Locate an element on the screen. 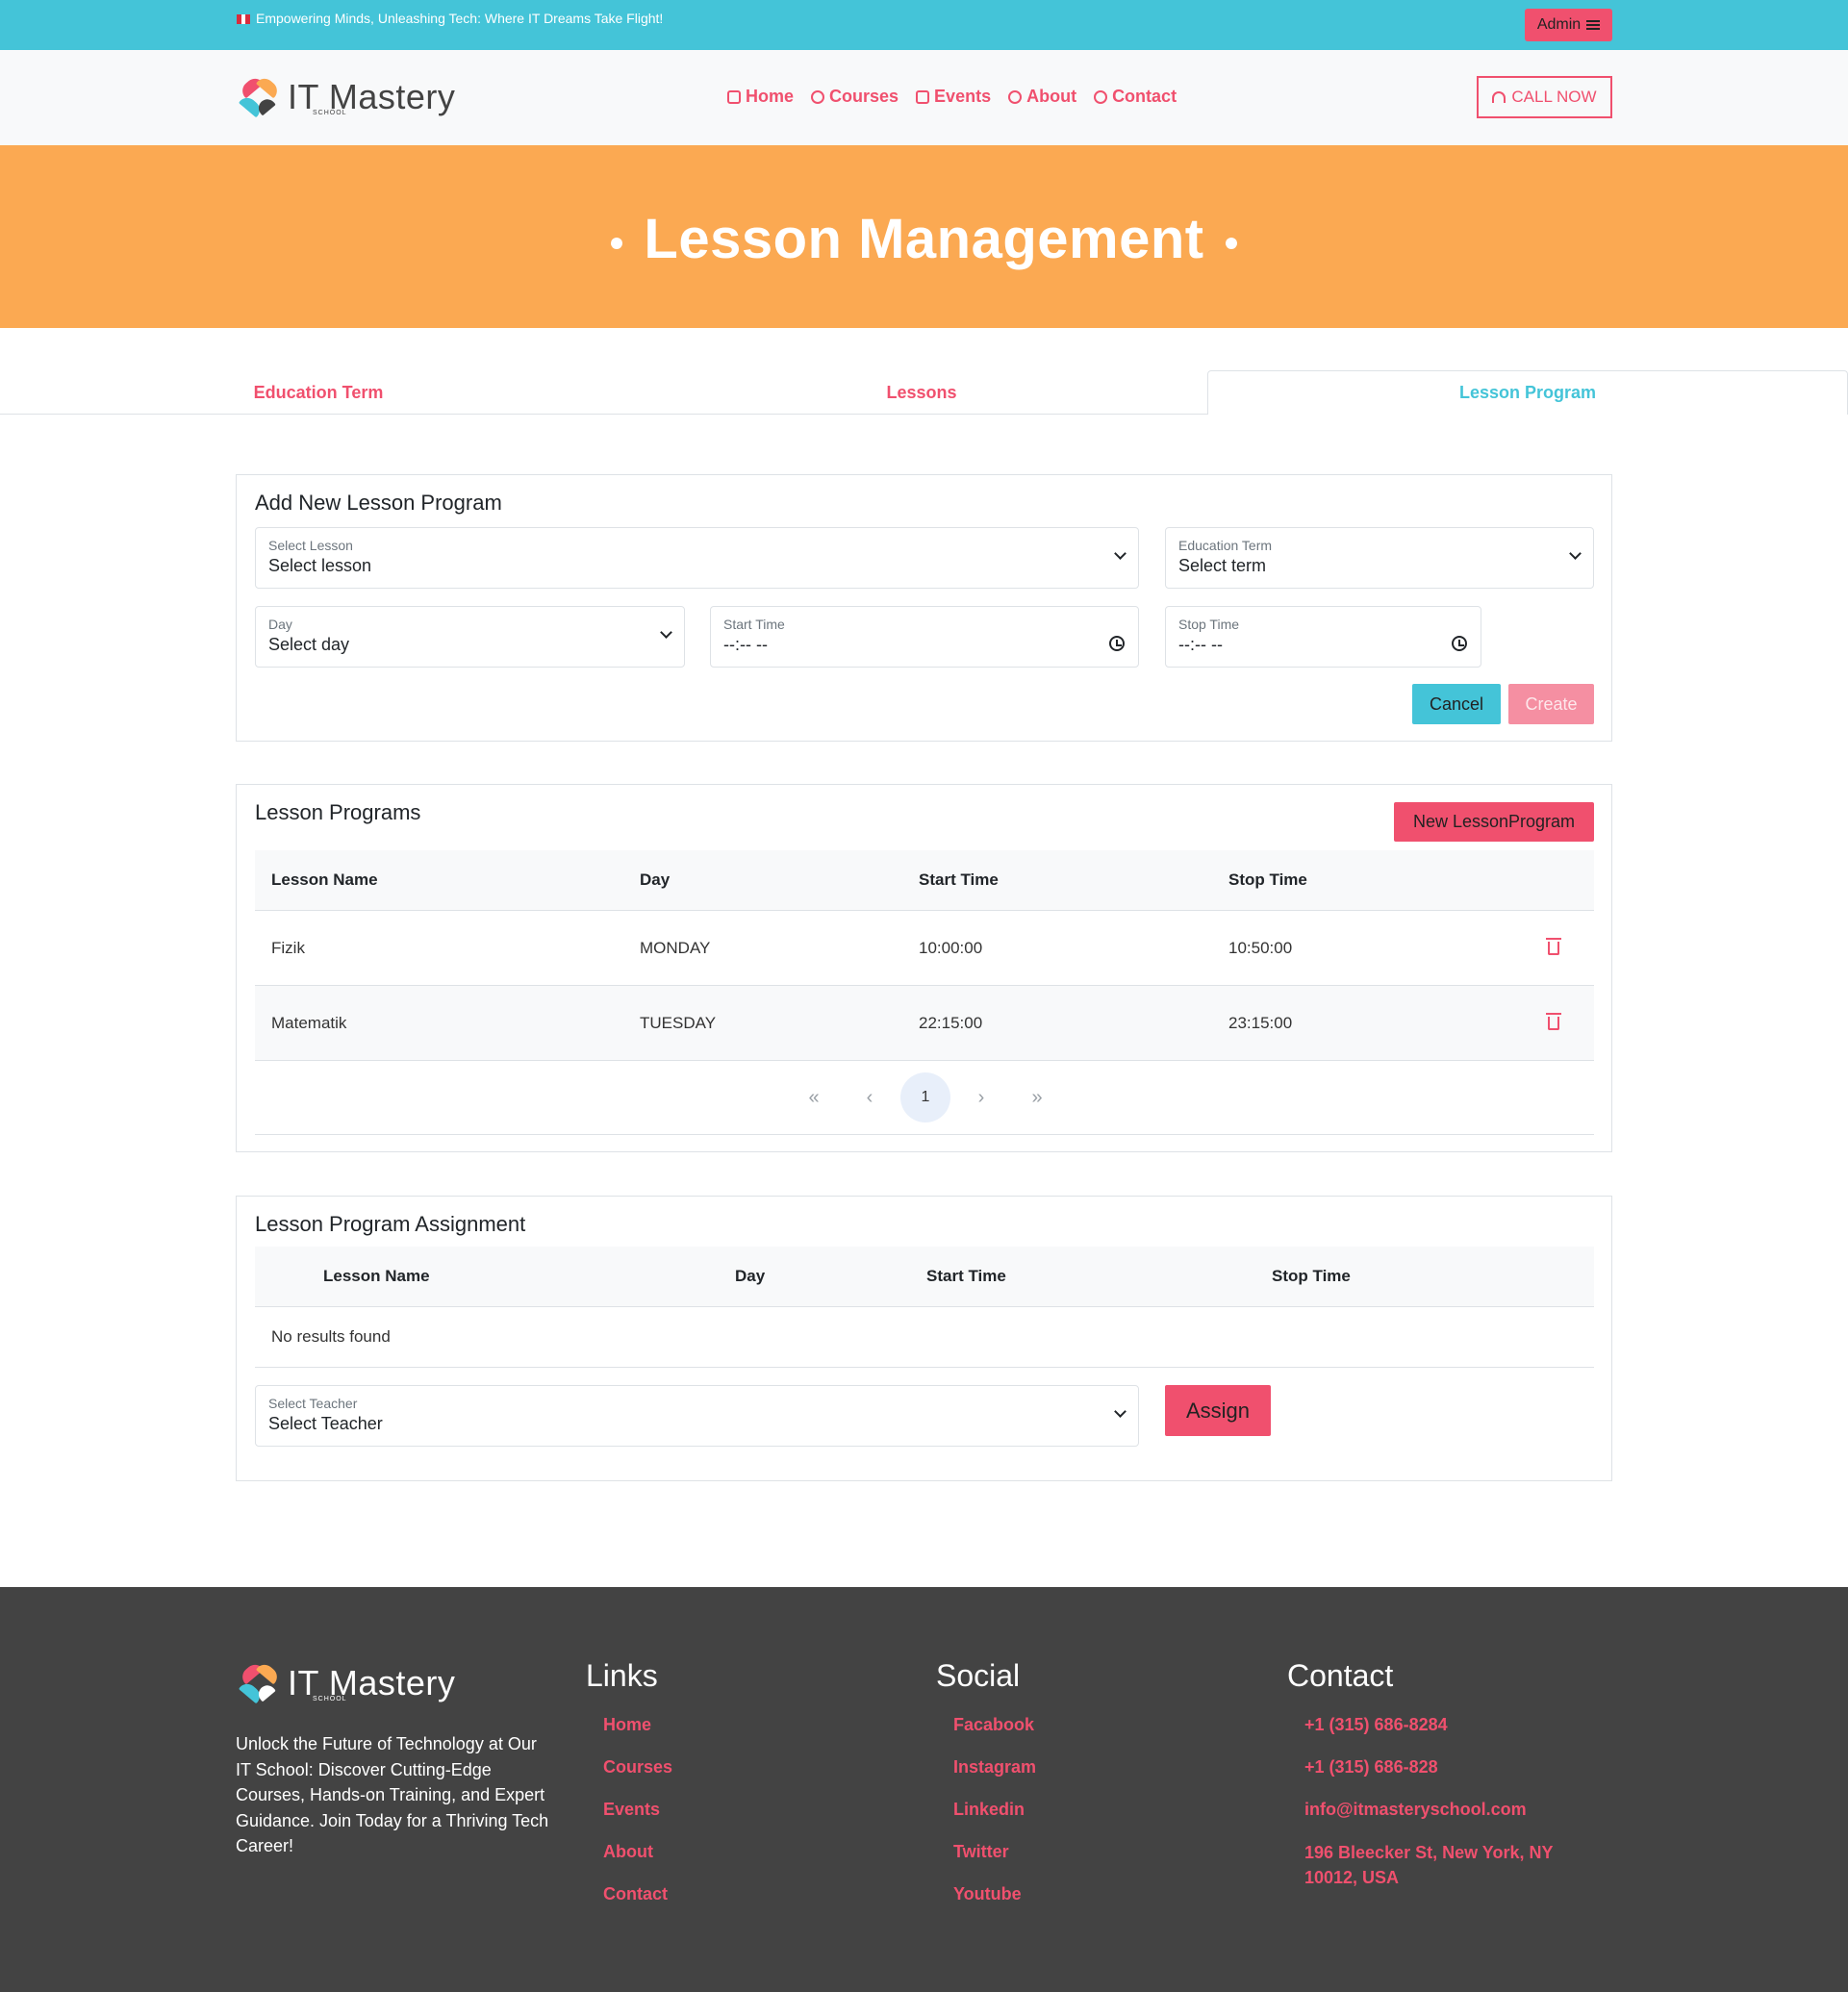 This screenshot has width=1848, height=1992. nav-events: Events is located at coordinates (953, 97).